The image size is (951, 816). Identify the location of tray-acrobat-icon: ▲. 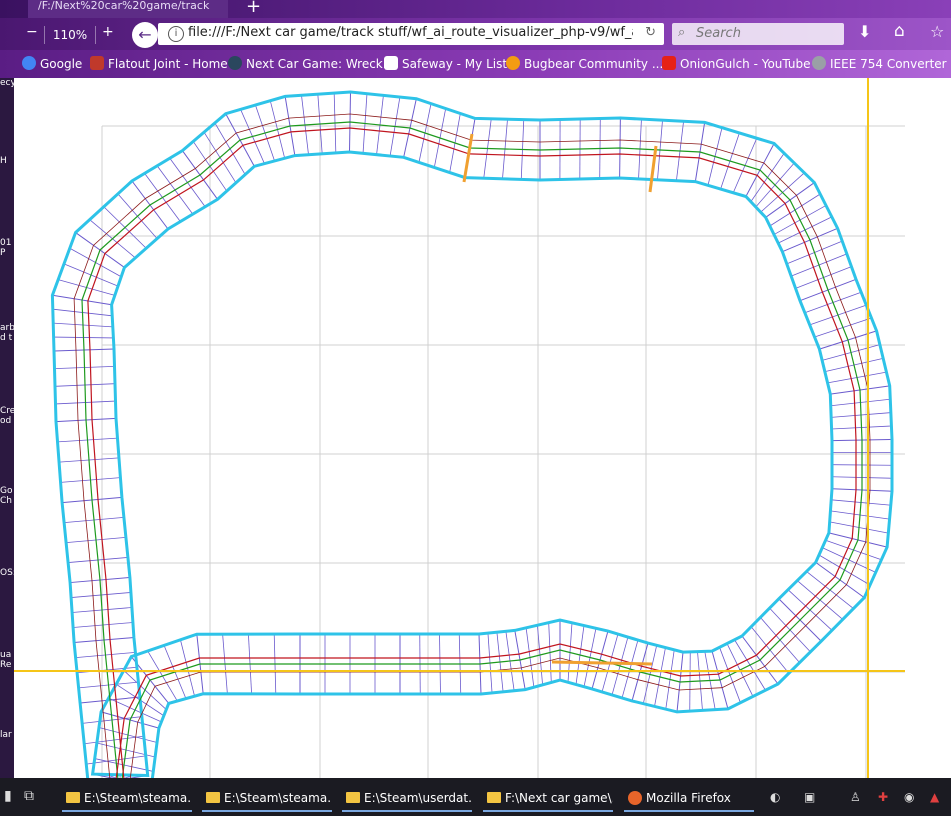
(934, 797).